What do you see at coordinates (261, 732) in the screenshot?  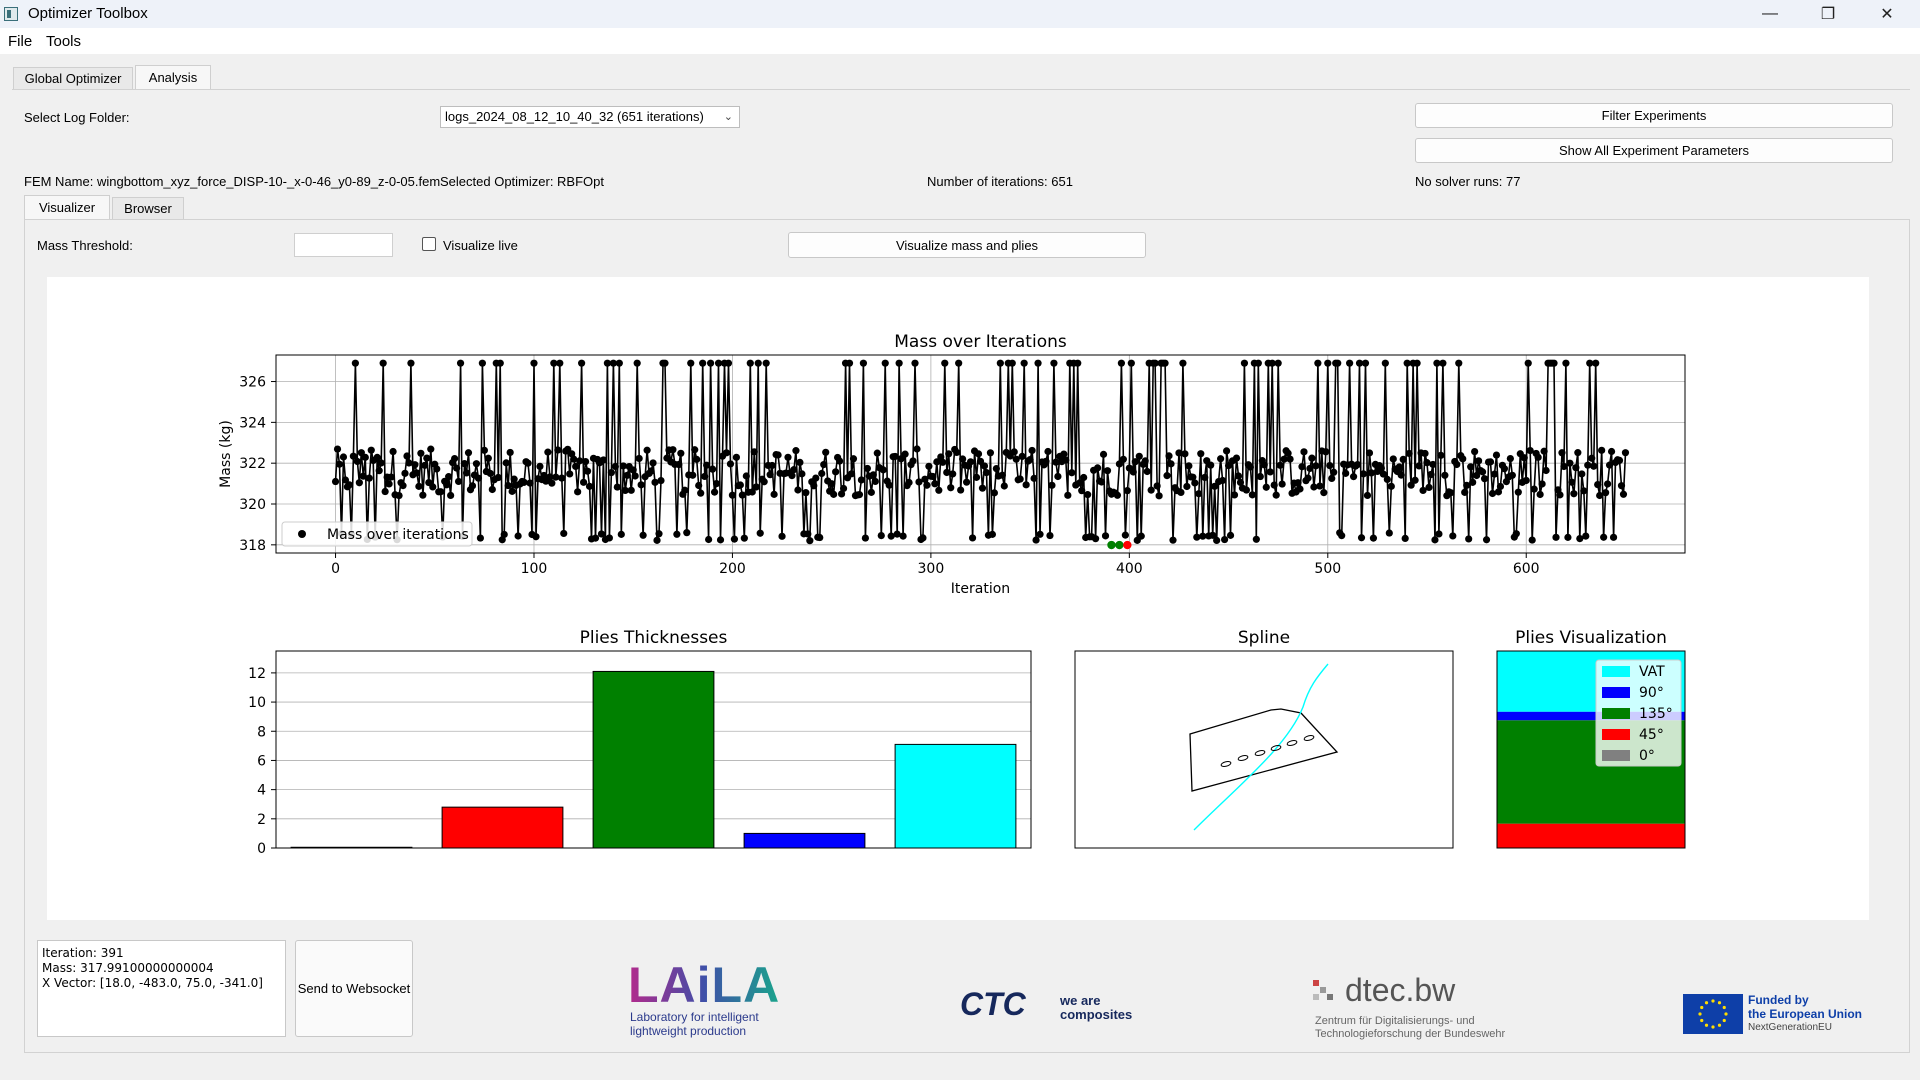 I see `y-tick-label: 8` at bounding box center [261, 732].